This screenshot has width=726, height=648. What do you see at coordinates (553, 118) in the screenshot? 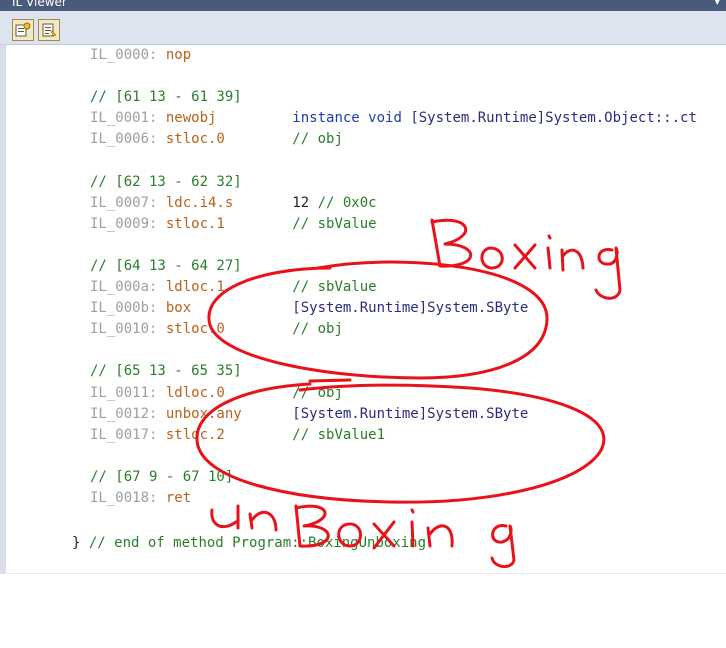
I see `il-operand: [System.Runtime]System.Object::.ct` at bounding box center [553, 118].